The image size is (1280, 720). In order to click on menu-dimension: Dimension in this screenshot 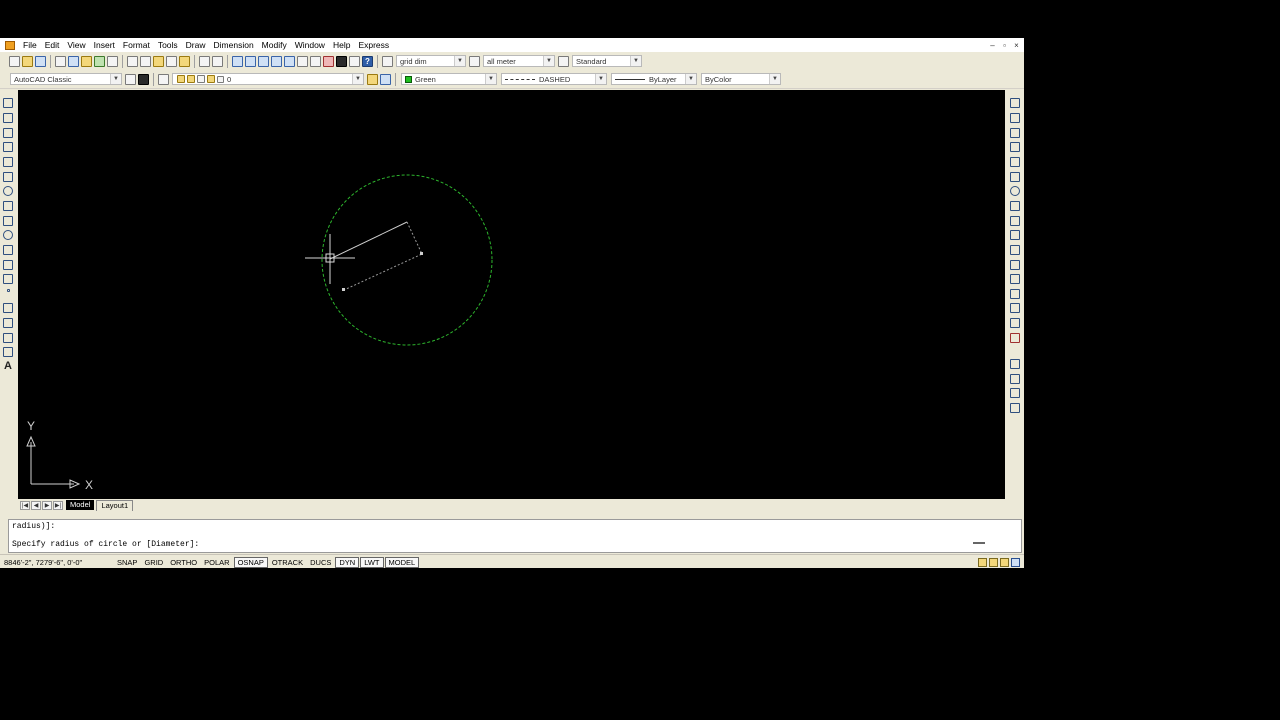, I will do `click(234, 45)`.